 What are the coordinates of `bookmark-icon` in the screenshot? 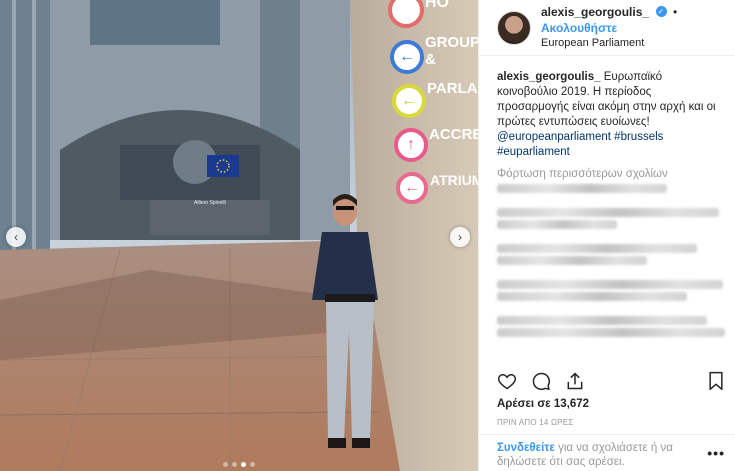 It's located at (716, 381).